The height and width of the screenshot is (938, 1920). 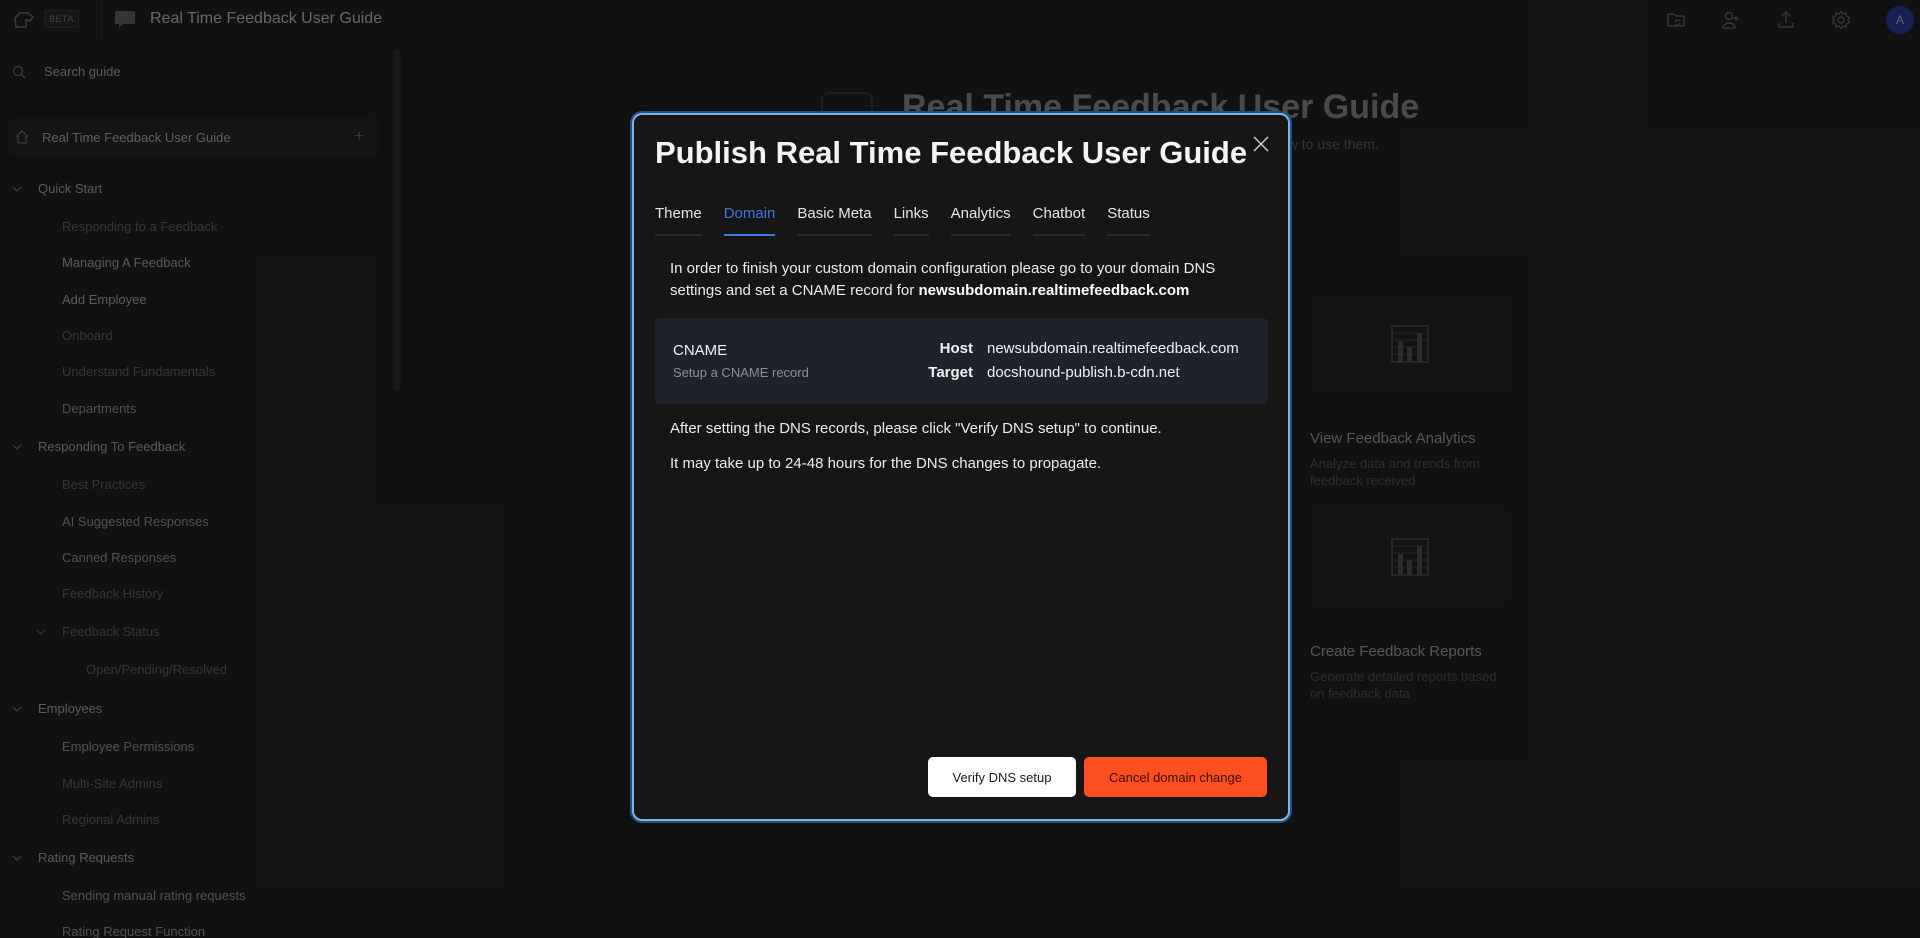 What do you see at coordinates (980, 220) in the screenshot?
I see `tab-analytics: Analytics` at bounding box center [980, 220].